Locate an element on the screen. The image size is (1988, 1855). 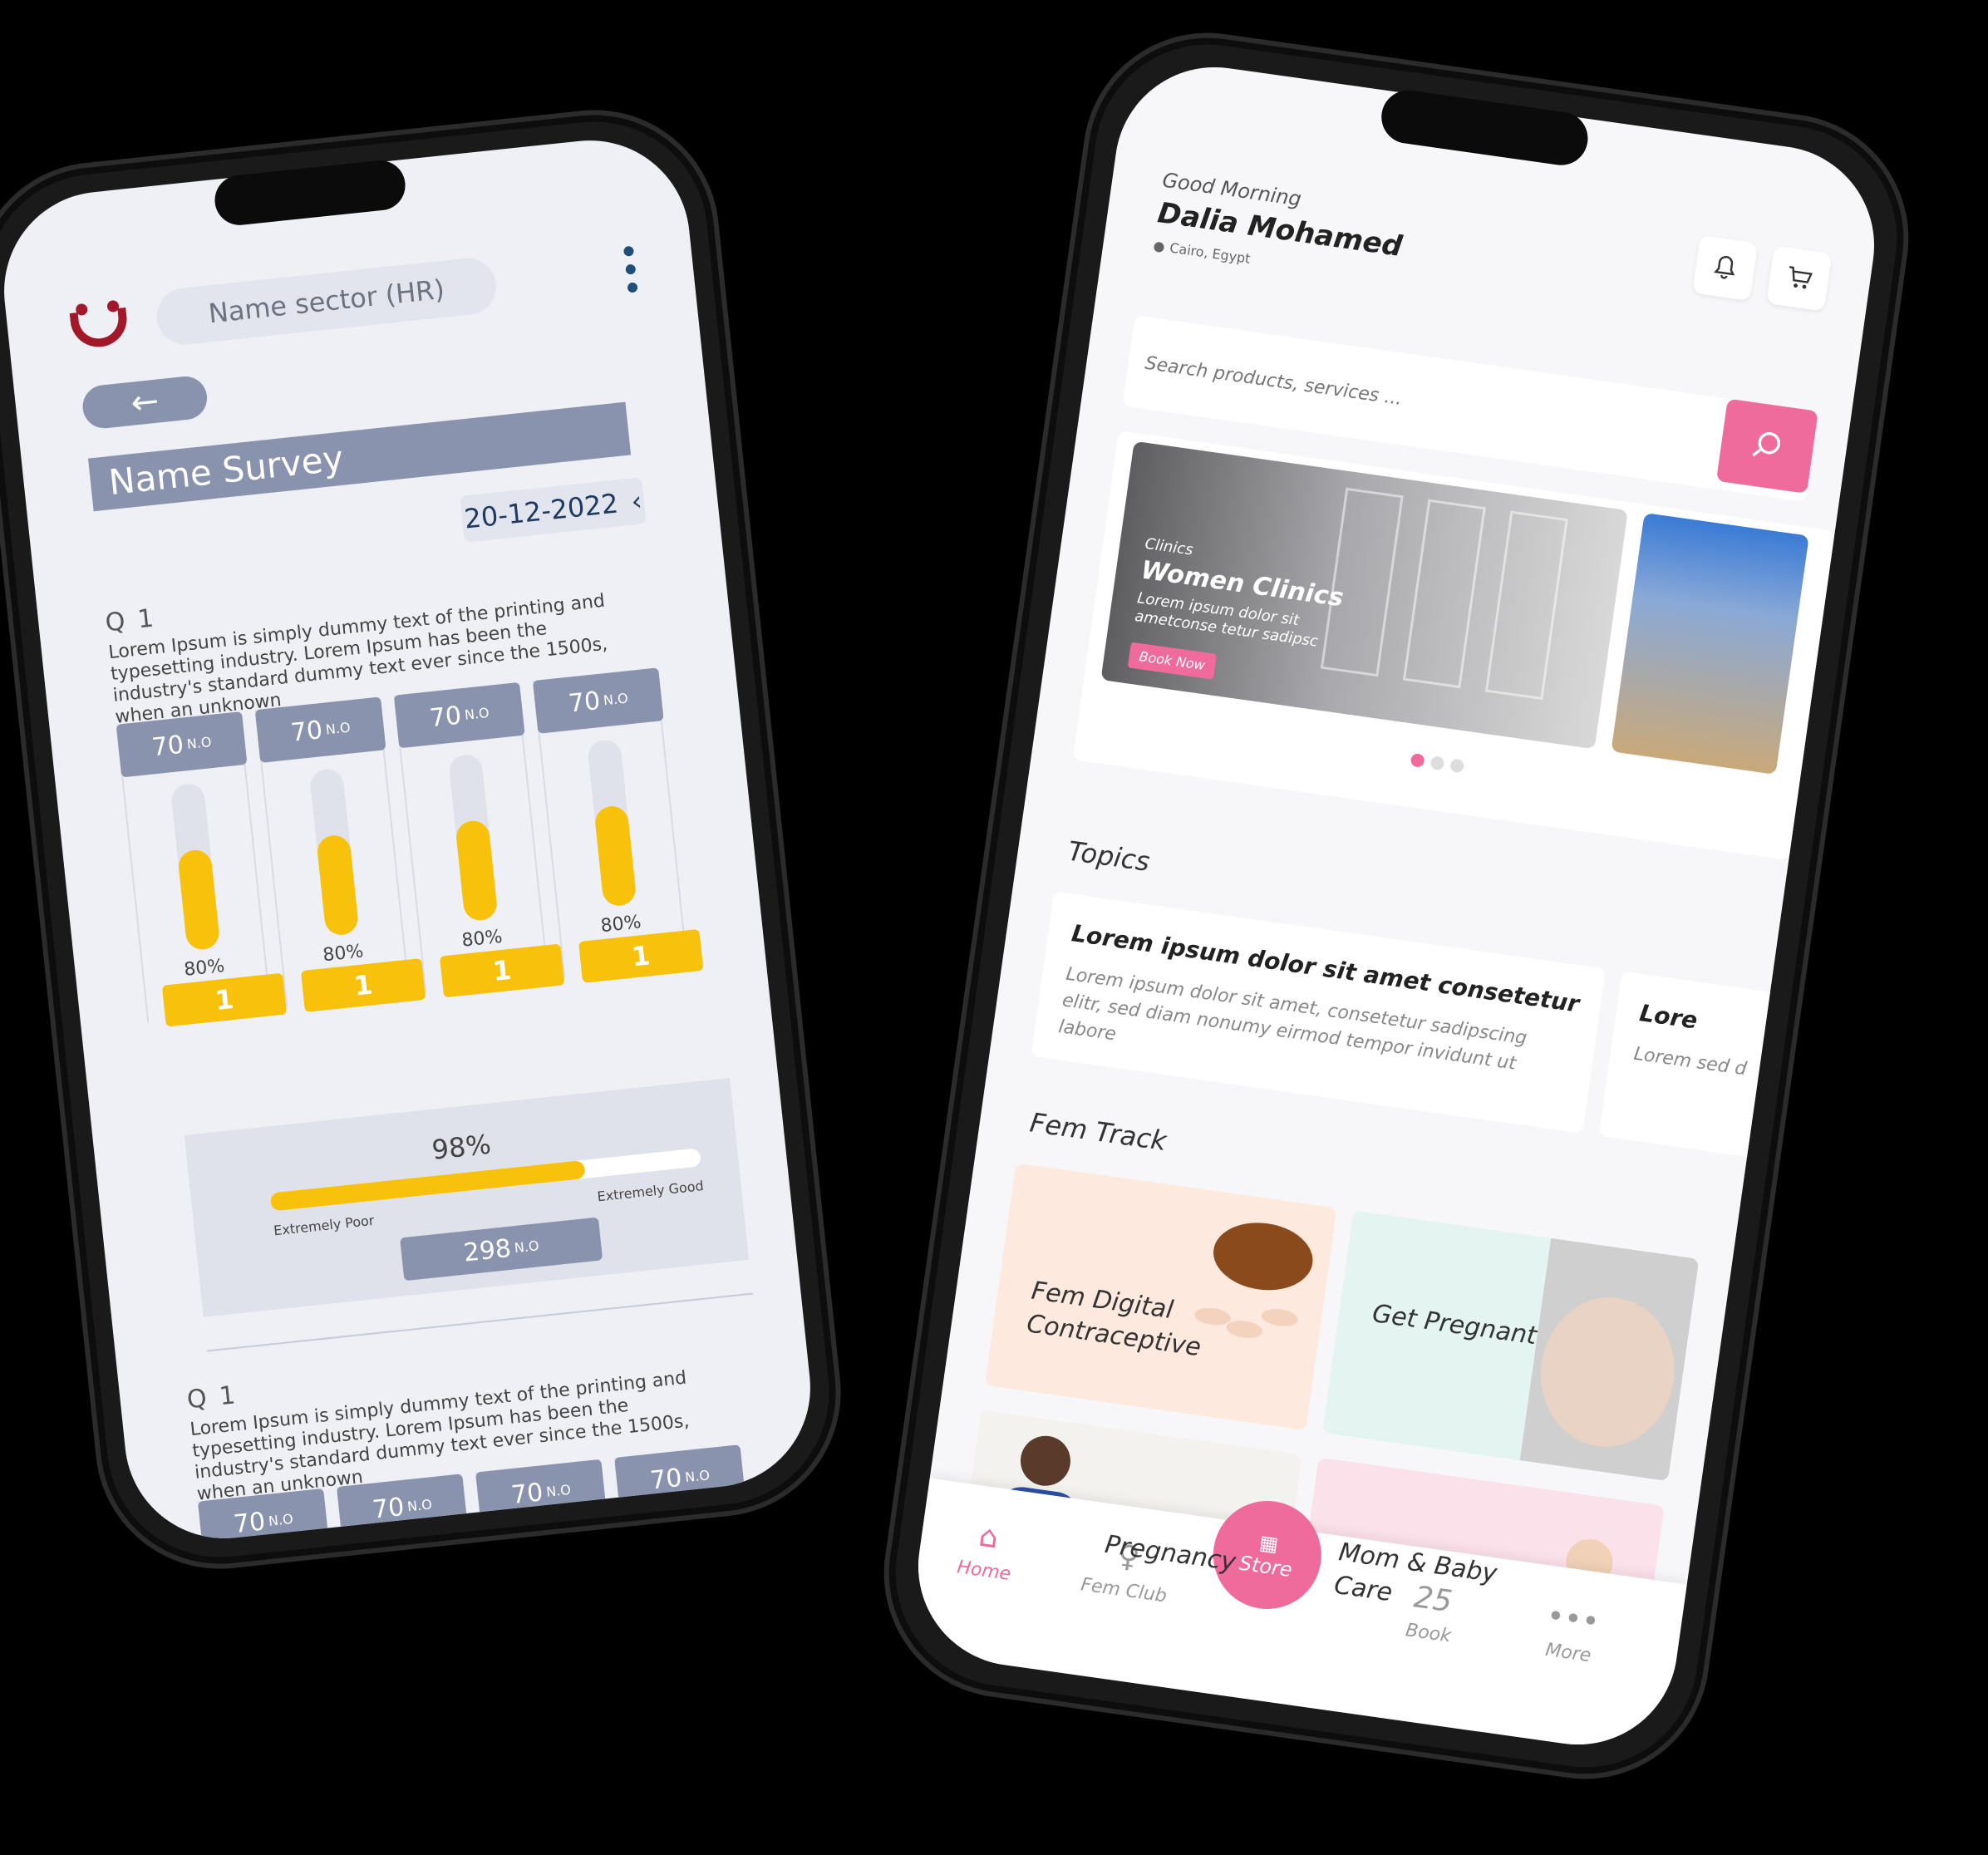
scale-low-label: Extremely Poor is located at coordinates (325, 1225).